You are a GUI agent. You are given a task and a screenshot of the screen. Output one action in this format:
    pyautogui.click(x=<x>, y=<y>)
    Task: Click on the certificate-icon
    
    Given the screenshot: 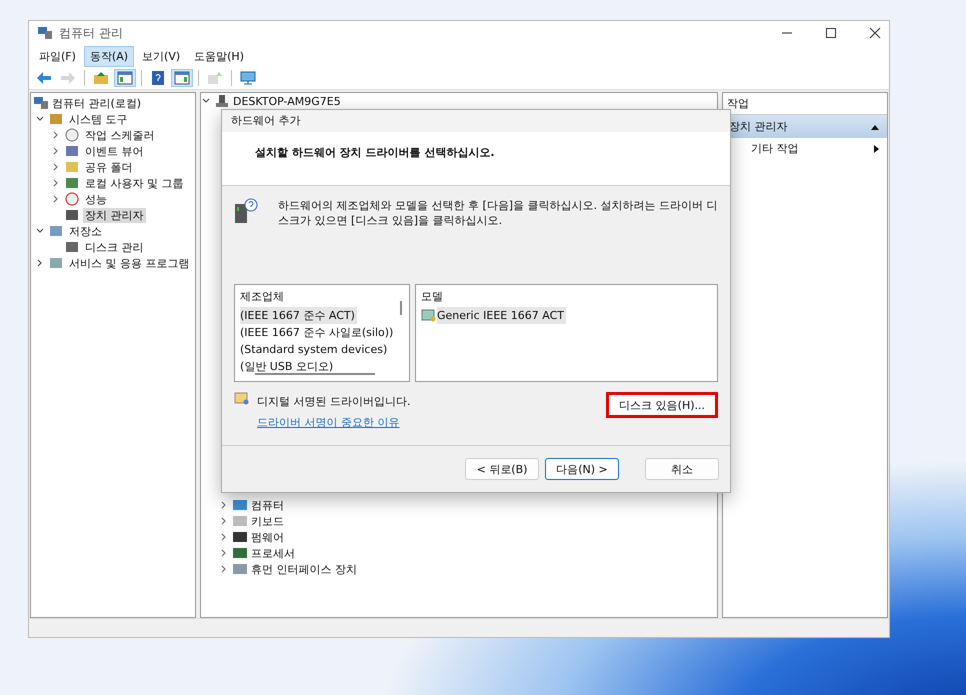 What is the action you would take?
    pyautogui.click(x=241, y=398)
    